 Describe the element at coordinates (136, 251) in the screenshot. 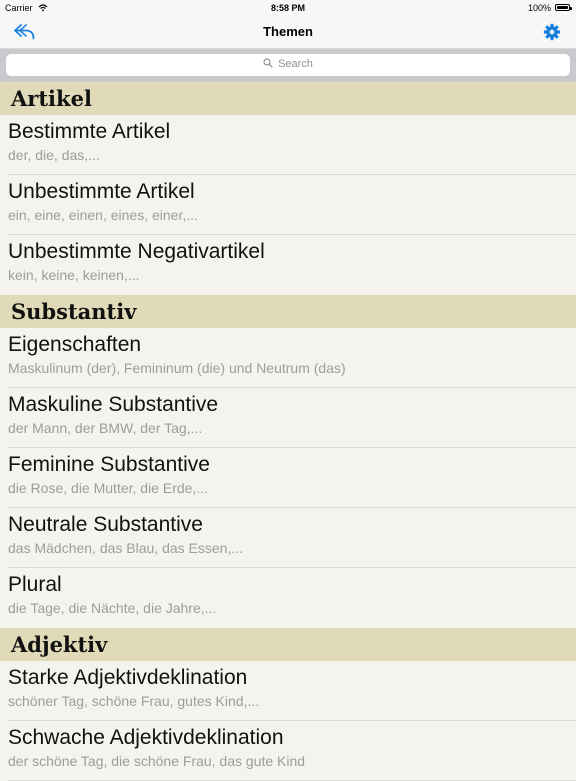

I see `row-title: Unbestimmte Negativartikel` at that location.